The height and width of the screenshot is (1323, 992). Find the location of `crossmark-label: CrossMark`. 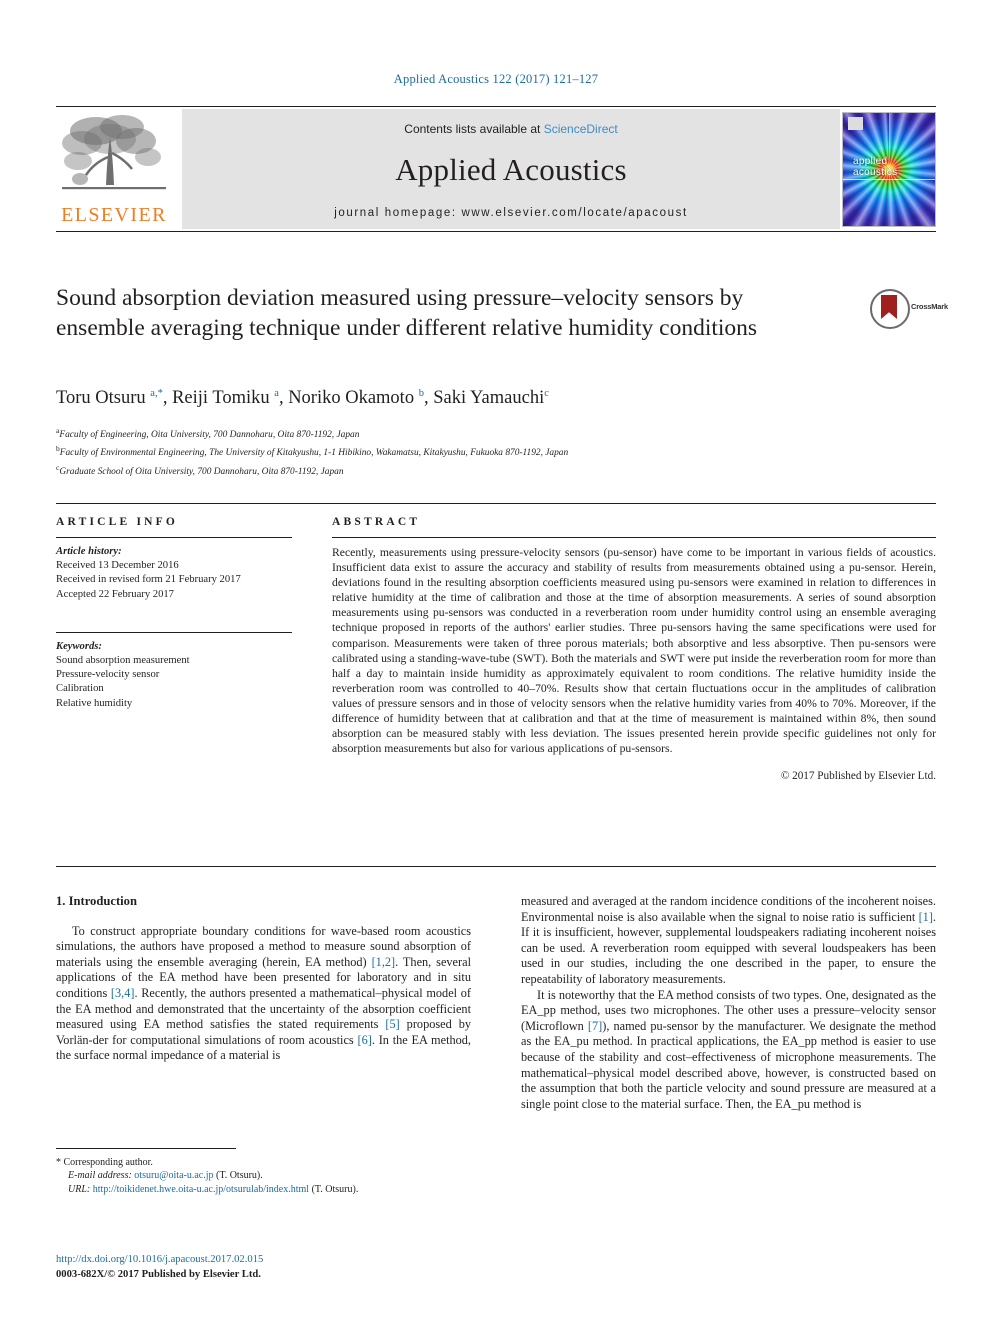

crossmark-label: CrossMark is located at coordinates (929, 306).